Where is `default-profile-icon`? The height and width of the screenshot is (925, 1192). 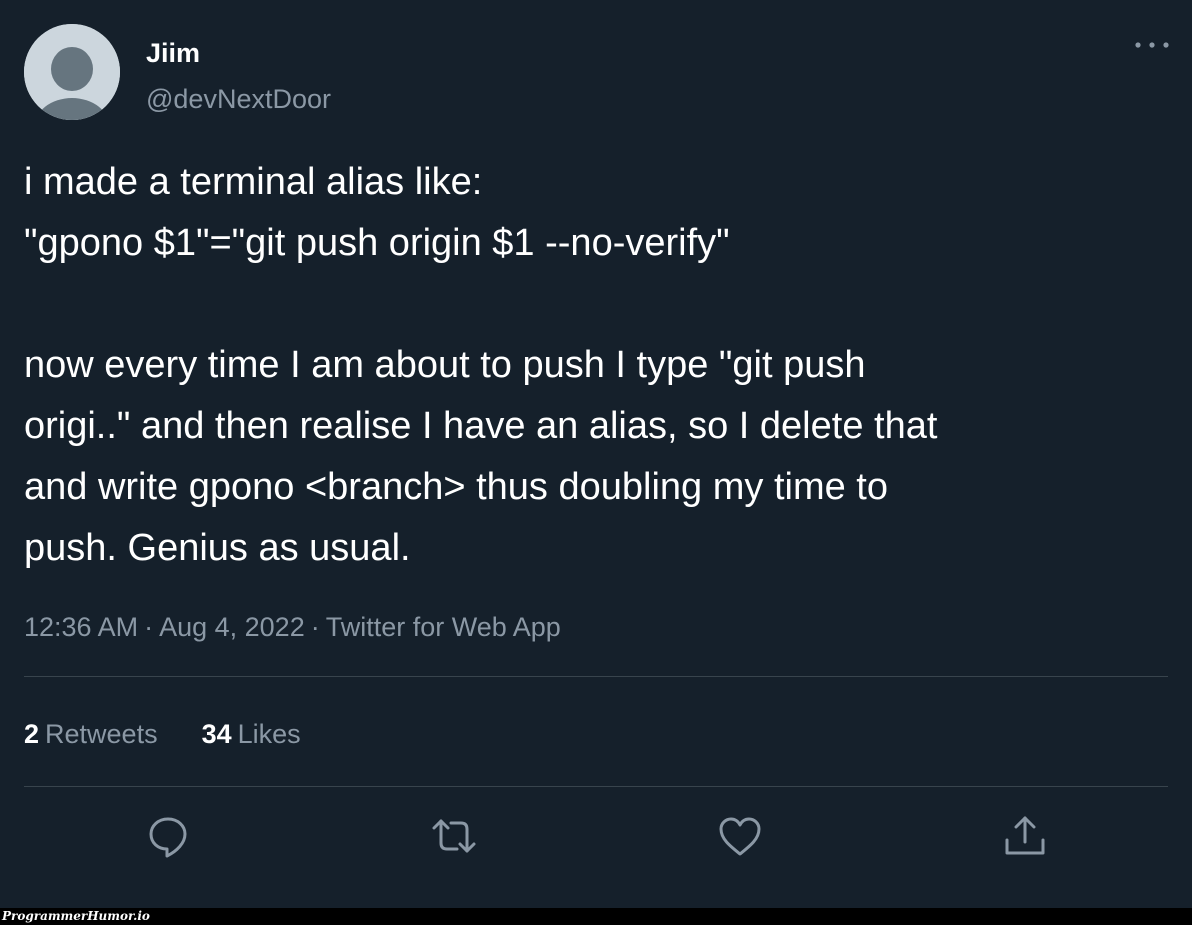 default-profile-icon is located at coordinates (72, 72).